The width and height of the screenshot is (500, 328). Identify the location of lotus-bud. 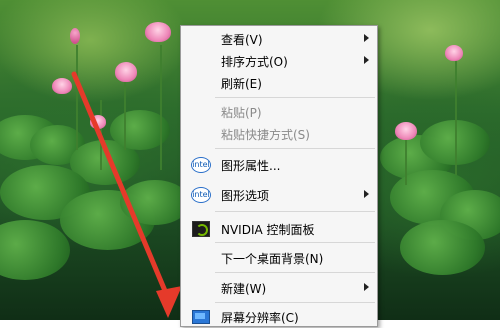
(75, 36).